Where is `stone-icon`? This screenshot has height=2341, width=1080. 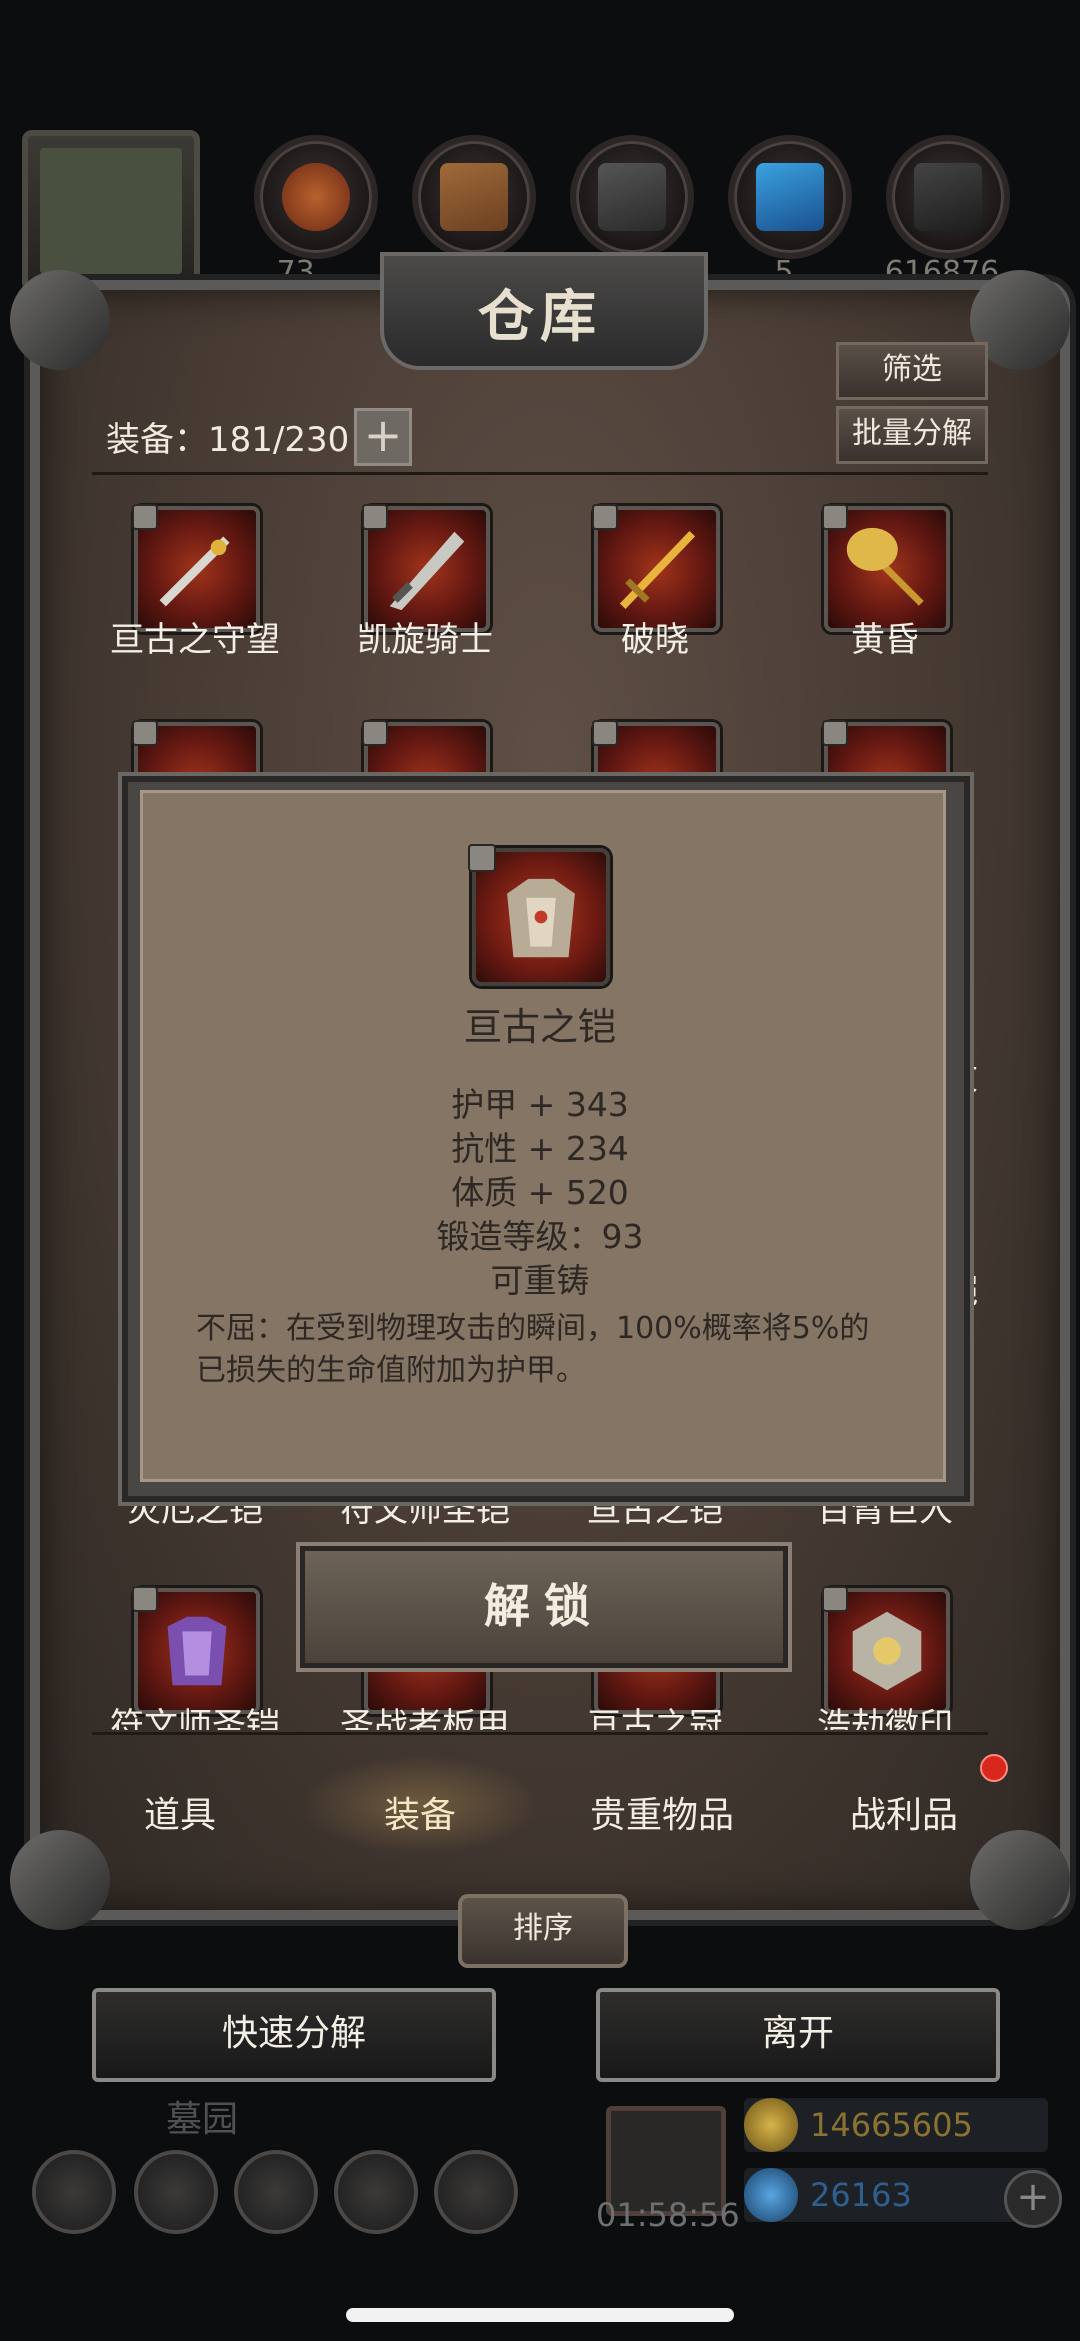 stone-icon is located at coordinates (632, 197).